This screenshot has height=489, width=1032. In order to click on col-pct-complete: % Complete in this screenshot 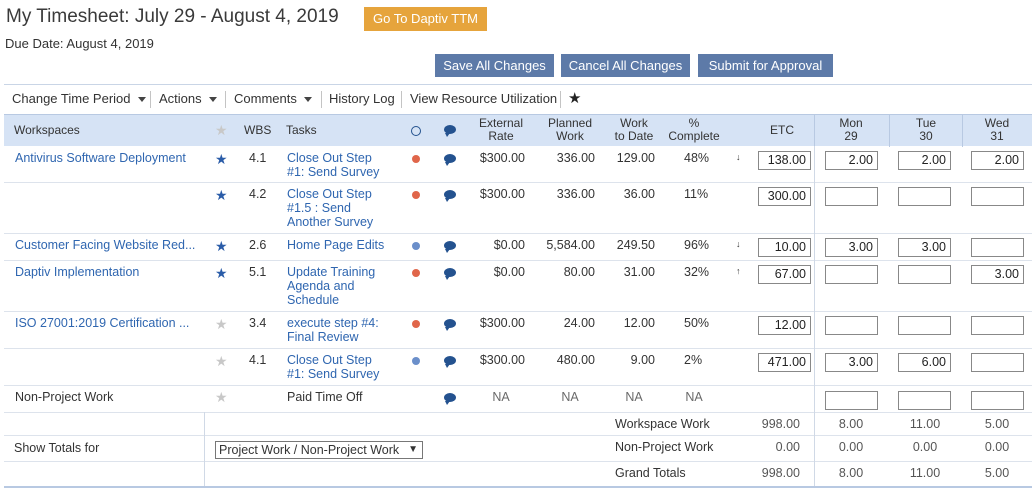, I will do `click(694, 130)`.